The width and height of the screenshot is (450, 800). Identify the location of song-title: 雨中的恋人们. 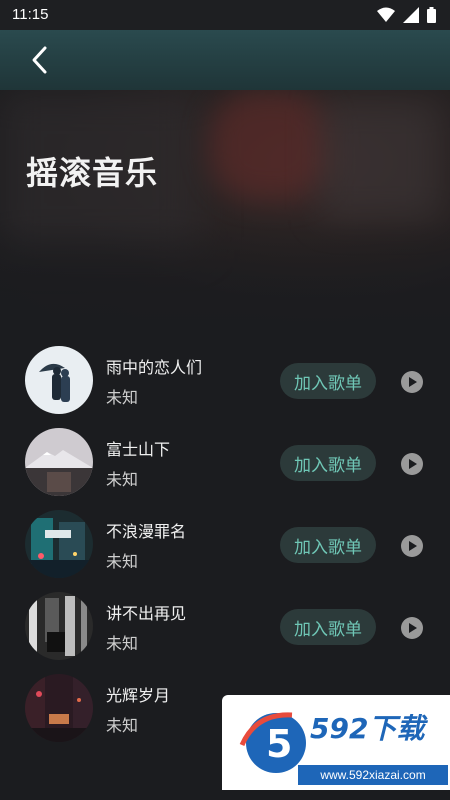
(154, 367).